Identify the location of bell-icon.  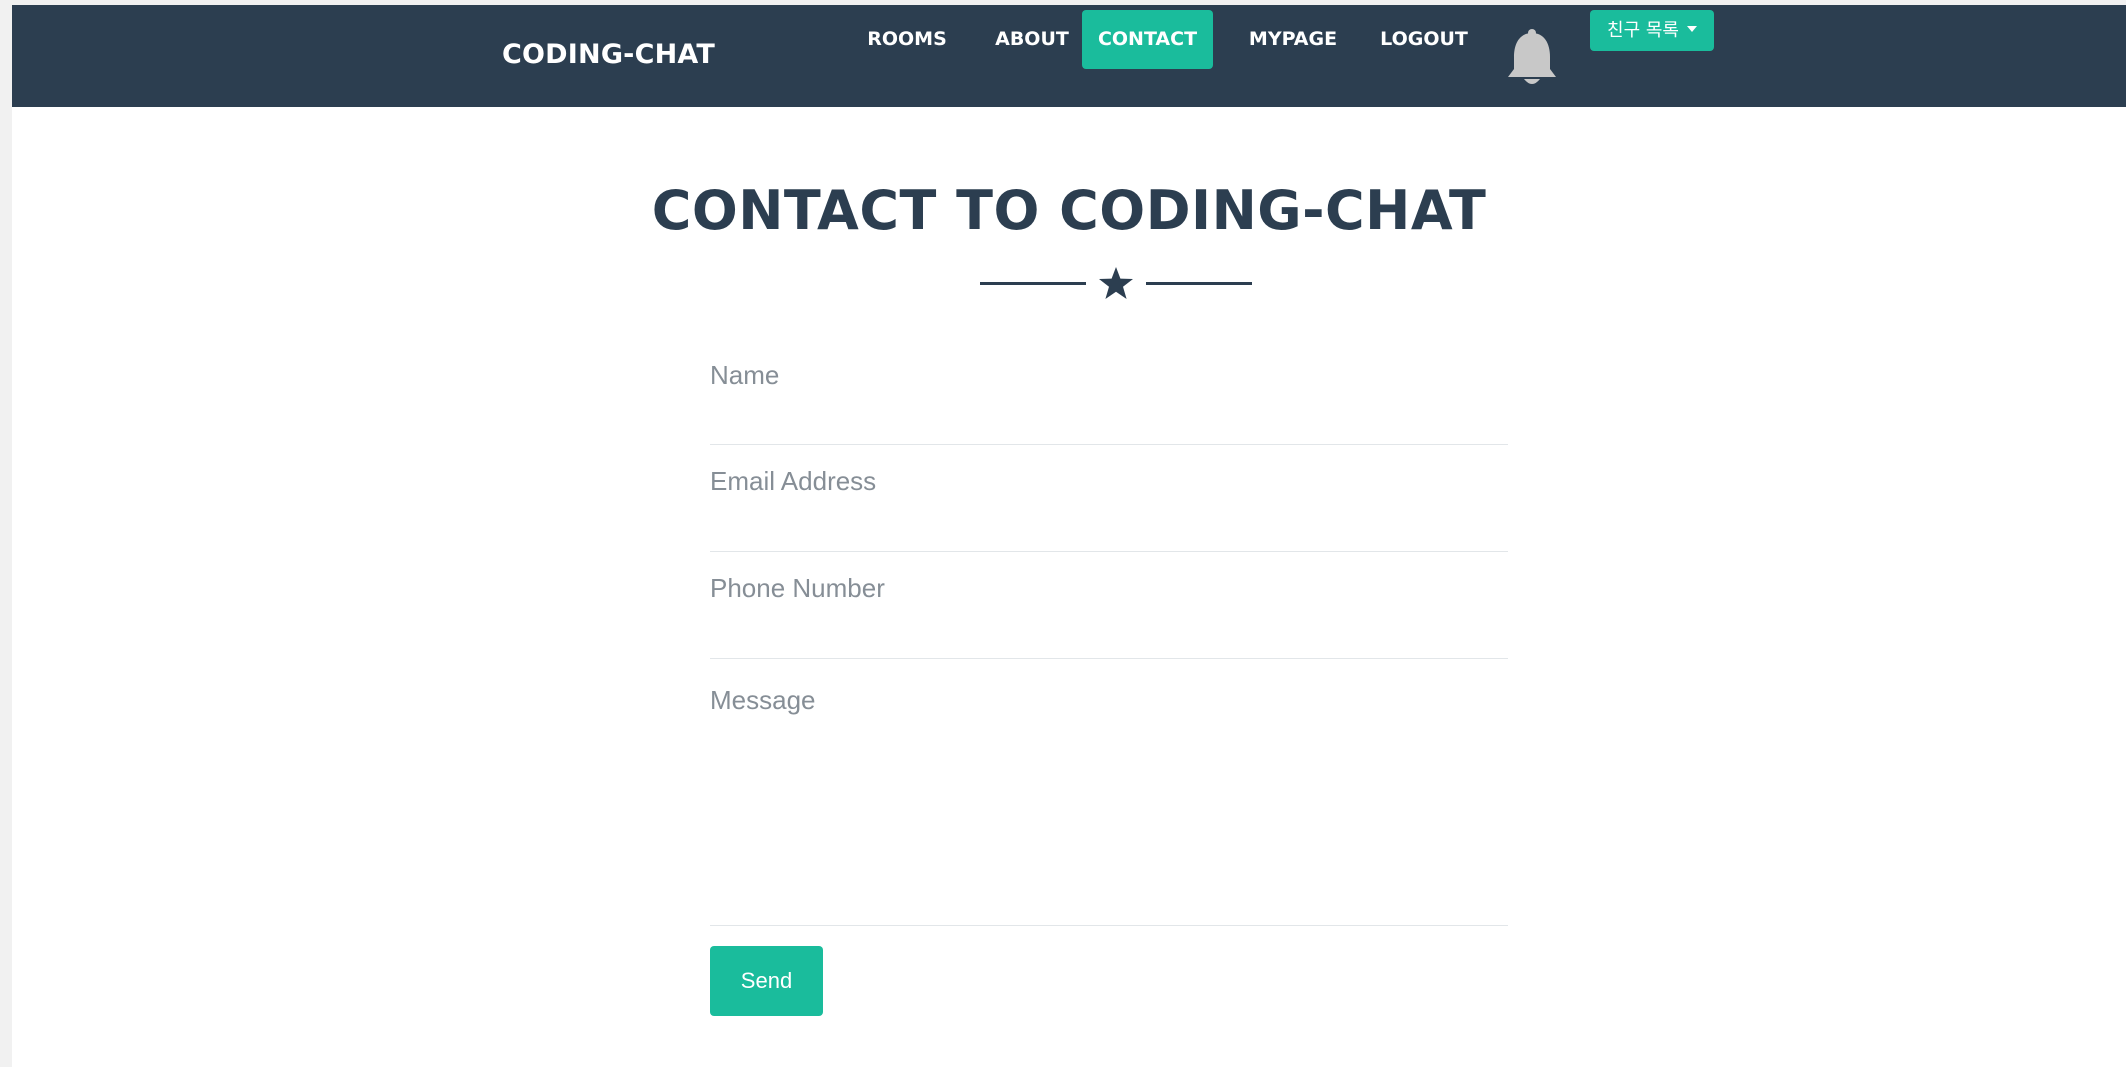
(1532, 58).